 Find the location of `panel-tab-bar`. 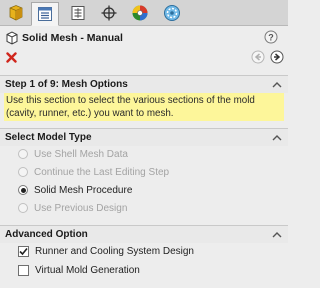

panel-tab-bar is located at coordinates (144, 13).